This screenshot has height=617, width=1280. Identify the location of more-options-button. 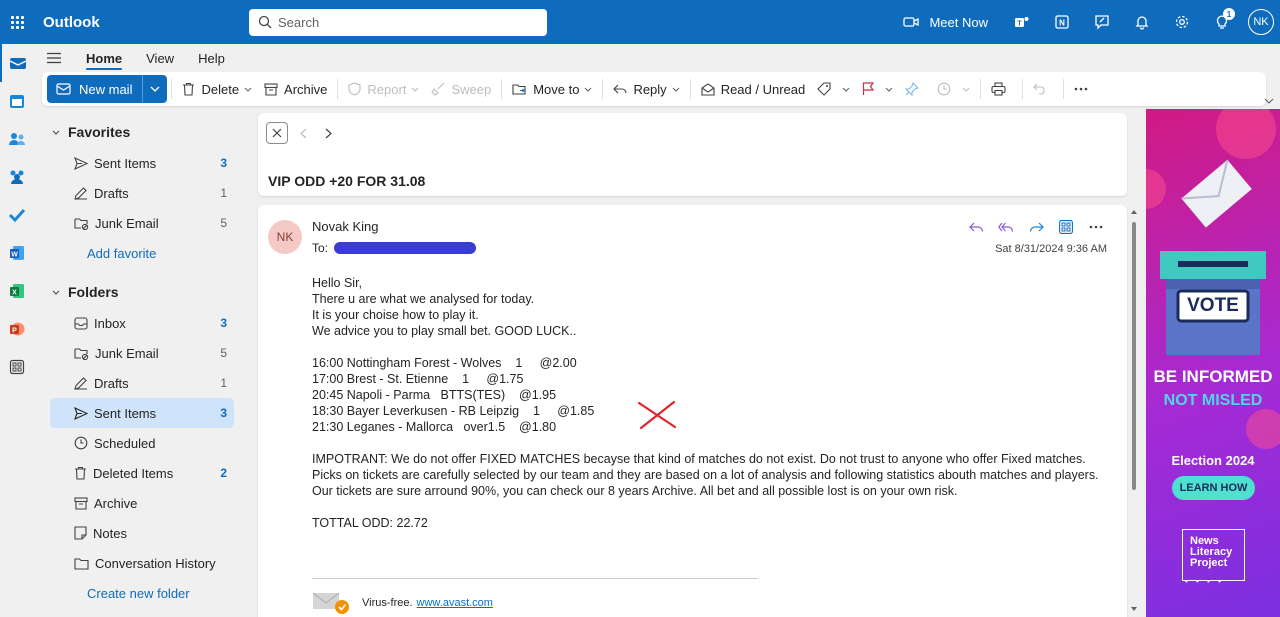
(1084, 89).